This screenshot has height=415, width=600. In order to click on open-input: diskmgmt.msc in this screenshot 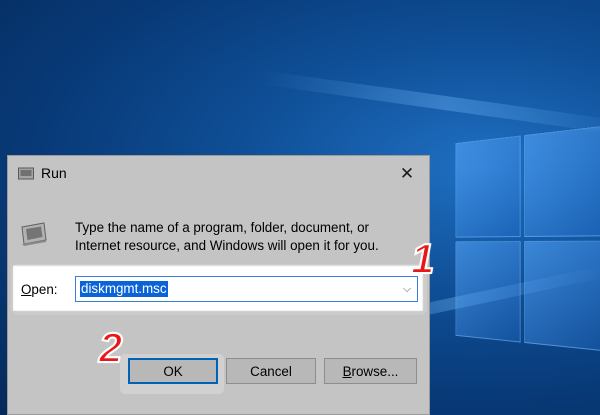, I will do `click(124, 289)`.